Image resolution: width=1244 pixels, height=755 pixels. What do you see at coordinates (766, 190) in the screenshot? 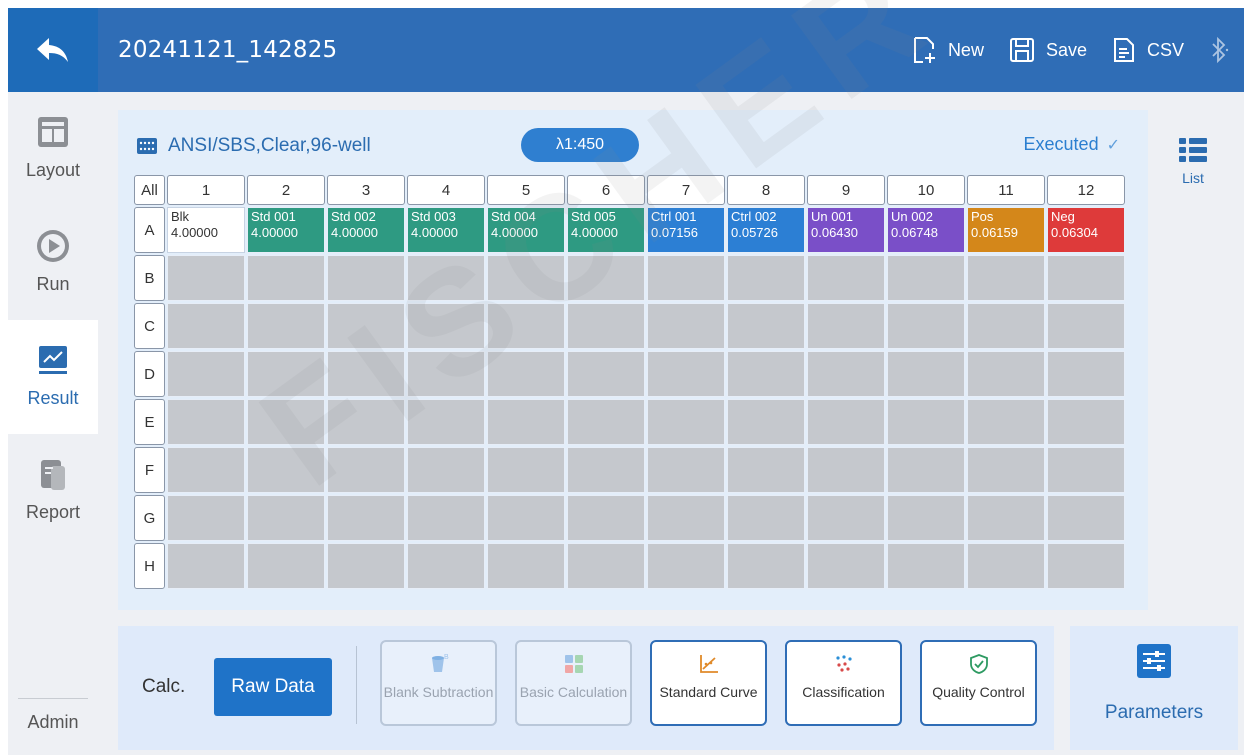
I see `column-header: 8` at bounding box center [766, 190].